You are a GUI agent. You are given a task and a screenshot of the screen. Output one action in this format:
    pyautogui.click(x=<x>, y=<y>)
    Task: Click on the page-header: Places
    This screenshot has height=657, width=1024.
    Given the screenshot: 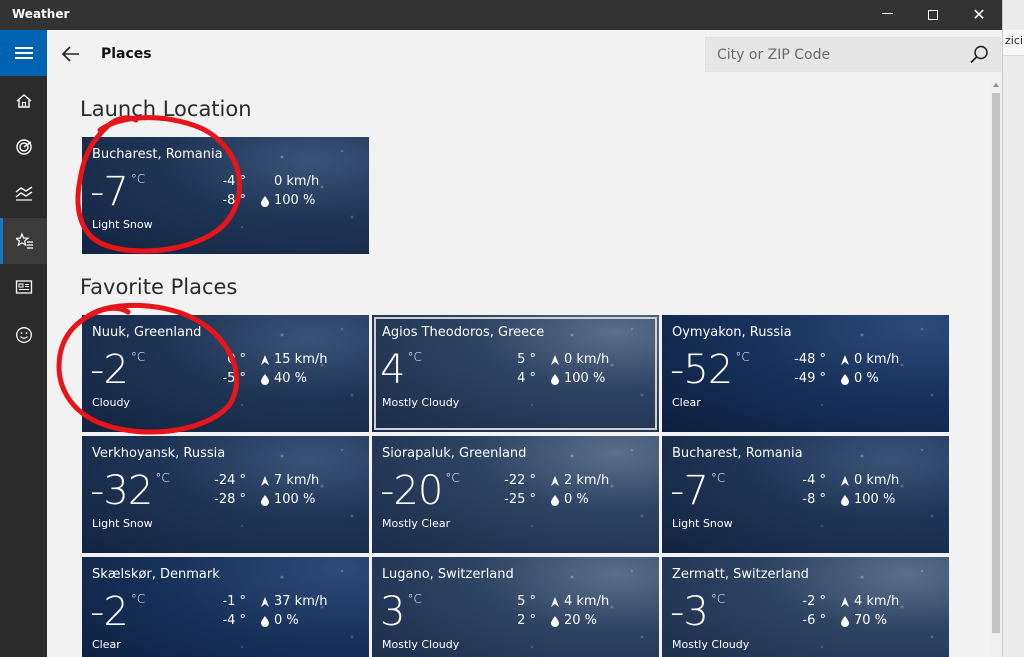 What is the action you would take?
    pyautogui.click(x=524, y=54)
    